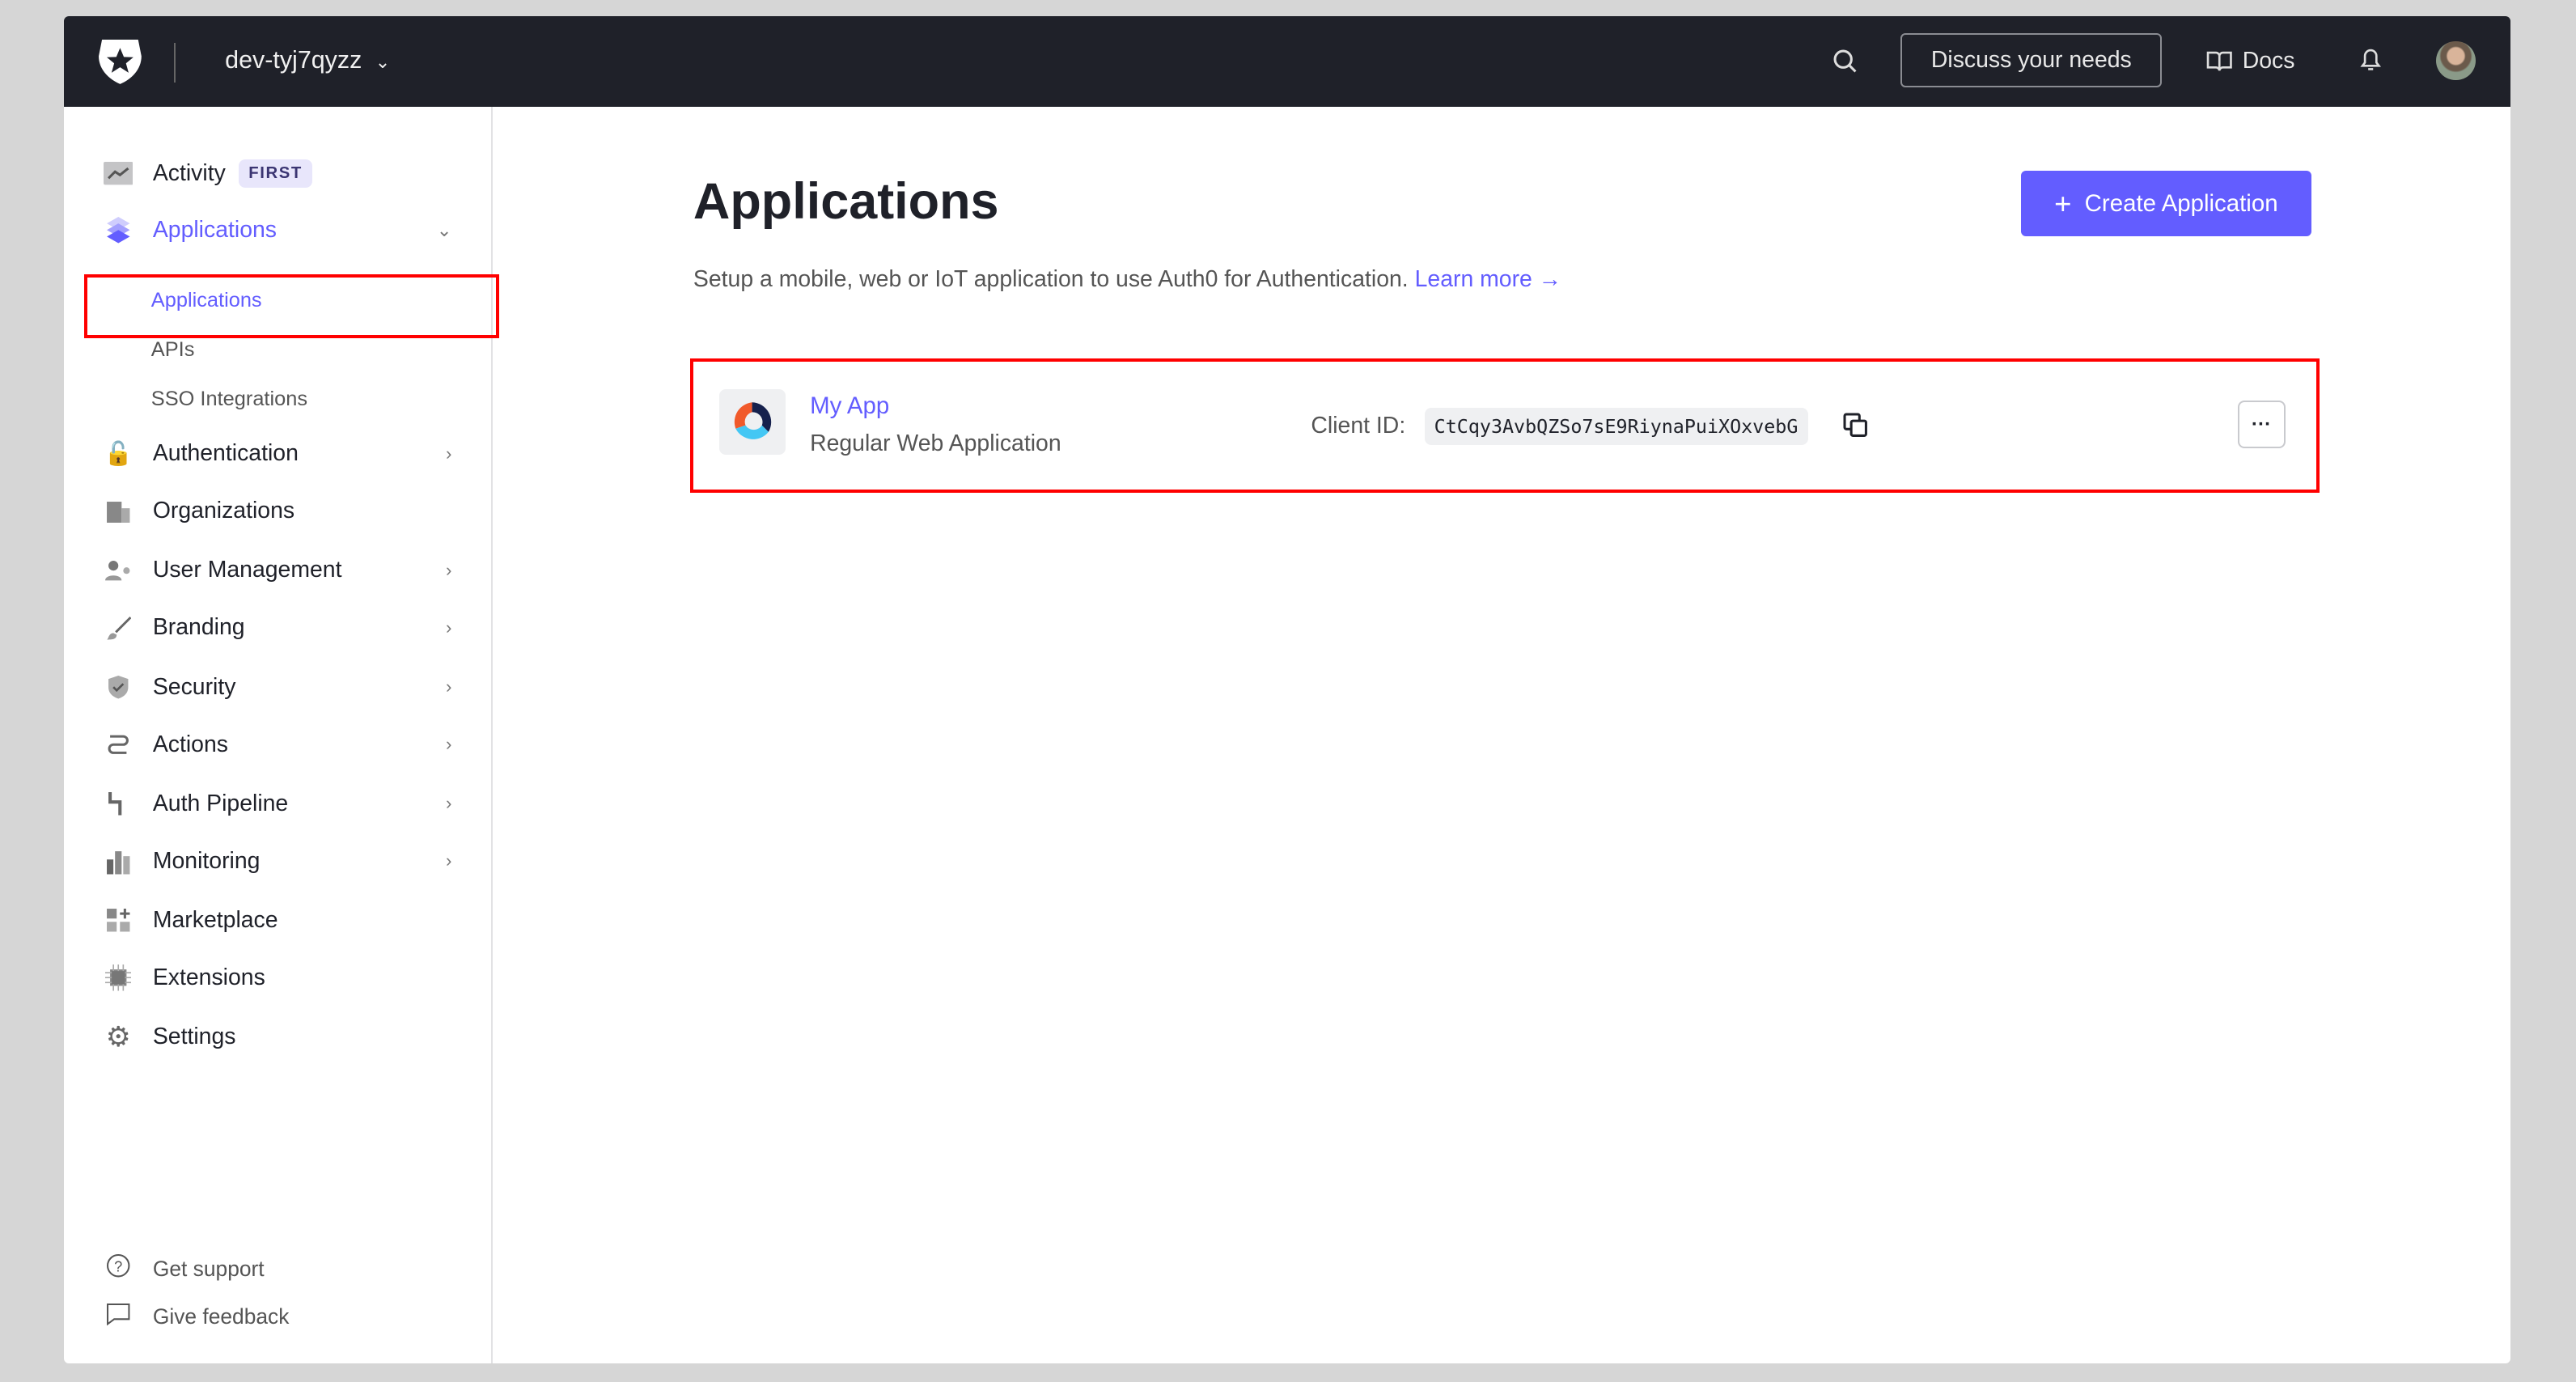  Describe the element at coordinates (221, 1316) in the screenshot. I see `give-feedback-label: Give feedback` at that location.